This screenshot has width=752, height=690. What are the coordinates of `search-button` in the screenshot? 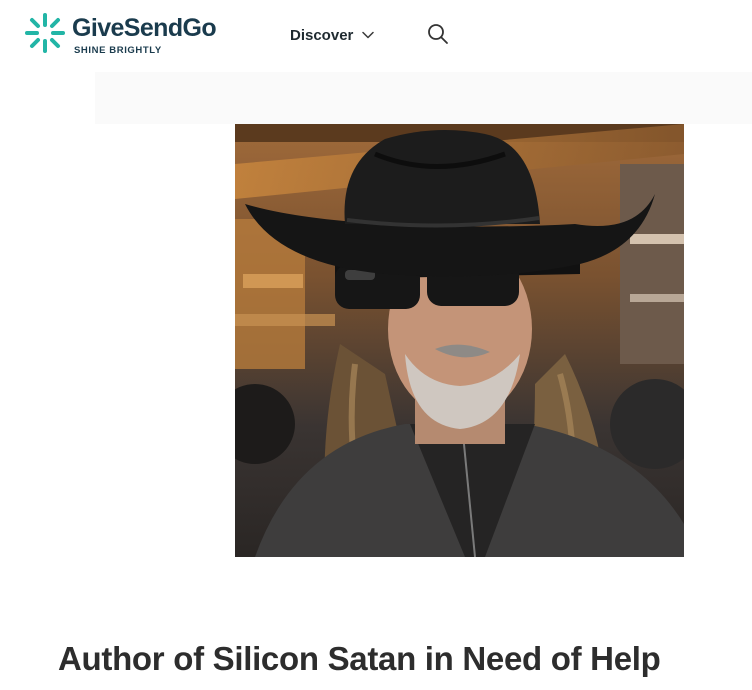 It's located at (438, 34).